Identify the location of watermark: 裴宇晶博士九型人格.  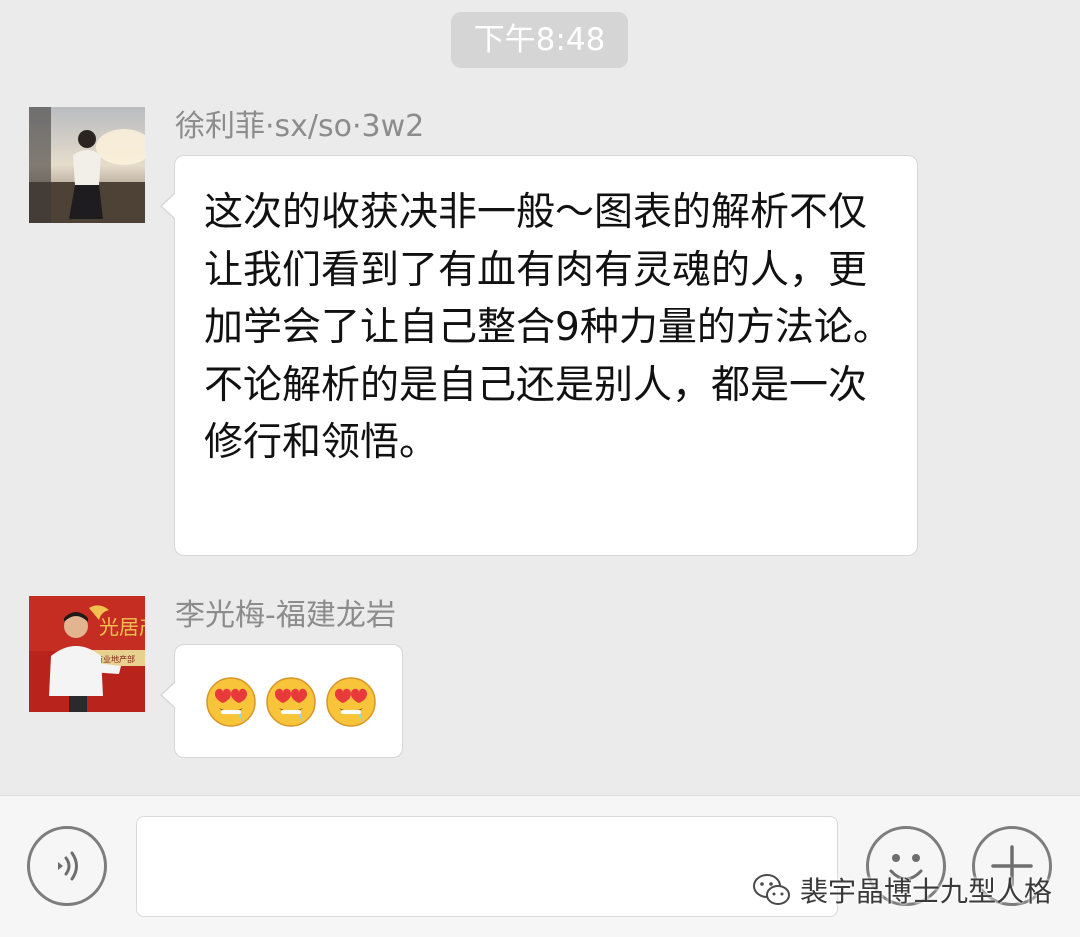
(902, 890).